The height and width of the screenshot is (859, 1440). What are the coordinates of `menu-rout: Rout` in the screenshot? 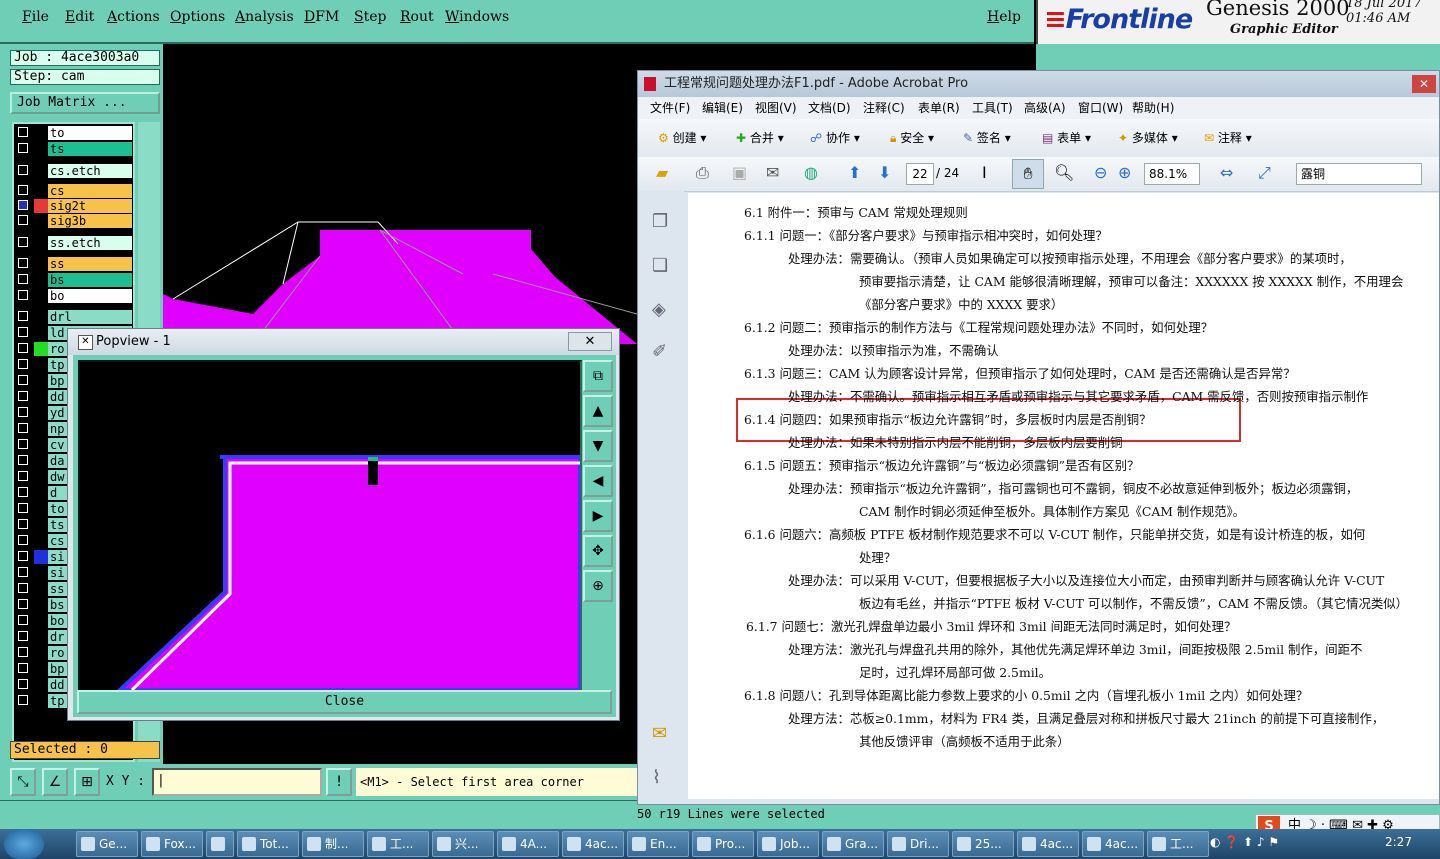 It's located at (417, 17).